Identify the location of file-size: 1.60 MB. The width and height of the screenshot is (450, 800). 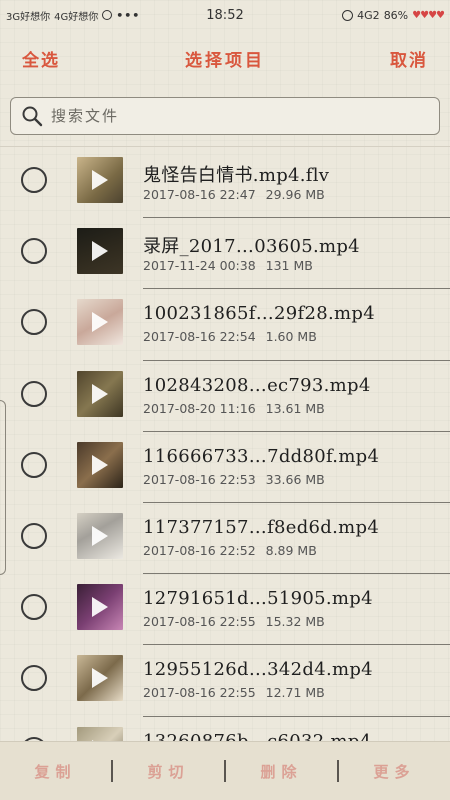
(291, 337).